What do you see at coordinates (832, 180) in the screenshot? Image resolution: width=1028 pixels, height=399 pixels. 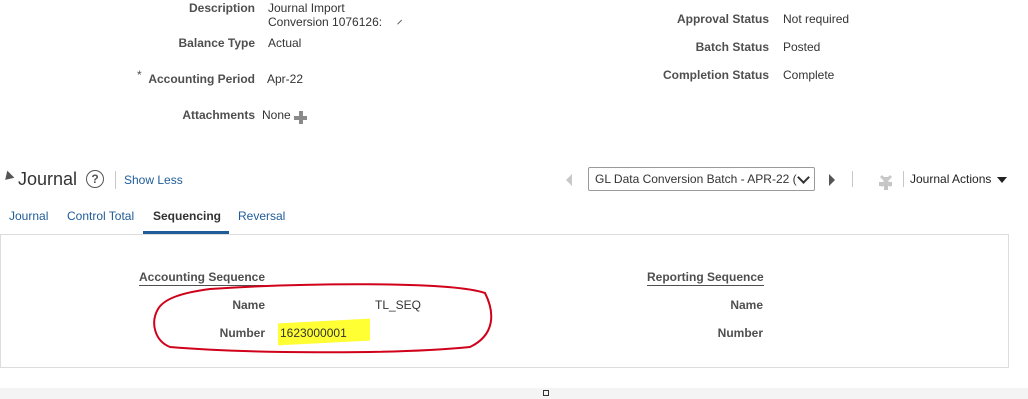 I see `next-icon` at bounding box center [832, 180].